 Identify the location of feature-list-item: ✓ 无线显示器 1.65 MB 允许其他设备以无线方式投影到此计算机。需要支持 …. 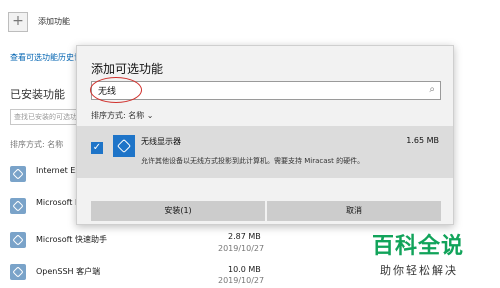
(265, 152).